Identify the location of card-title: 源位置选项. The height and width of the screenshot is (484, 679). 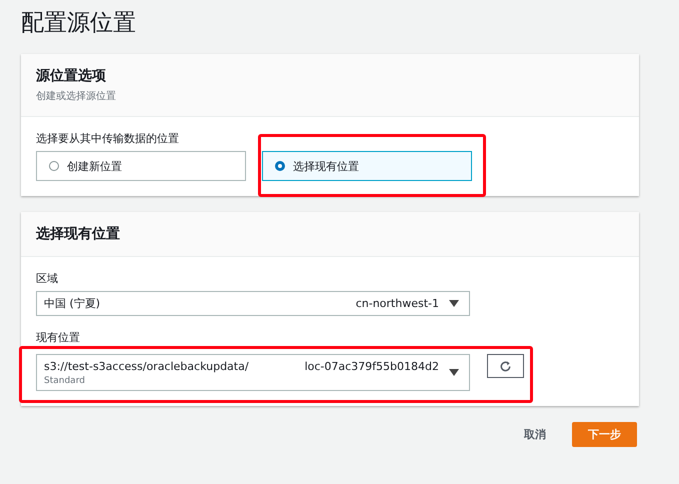
(71, 76).